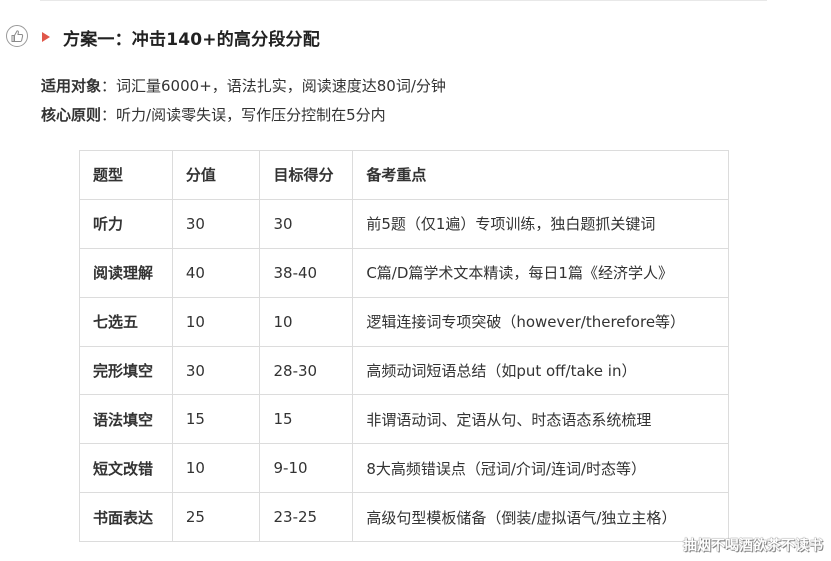 The height and width of the screenshot is (561, 831). Describe the element at coordinates (126, 223) in the screenshot. I see `cell-type: 听力` at that location.